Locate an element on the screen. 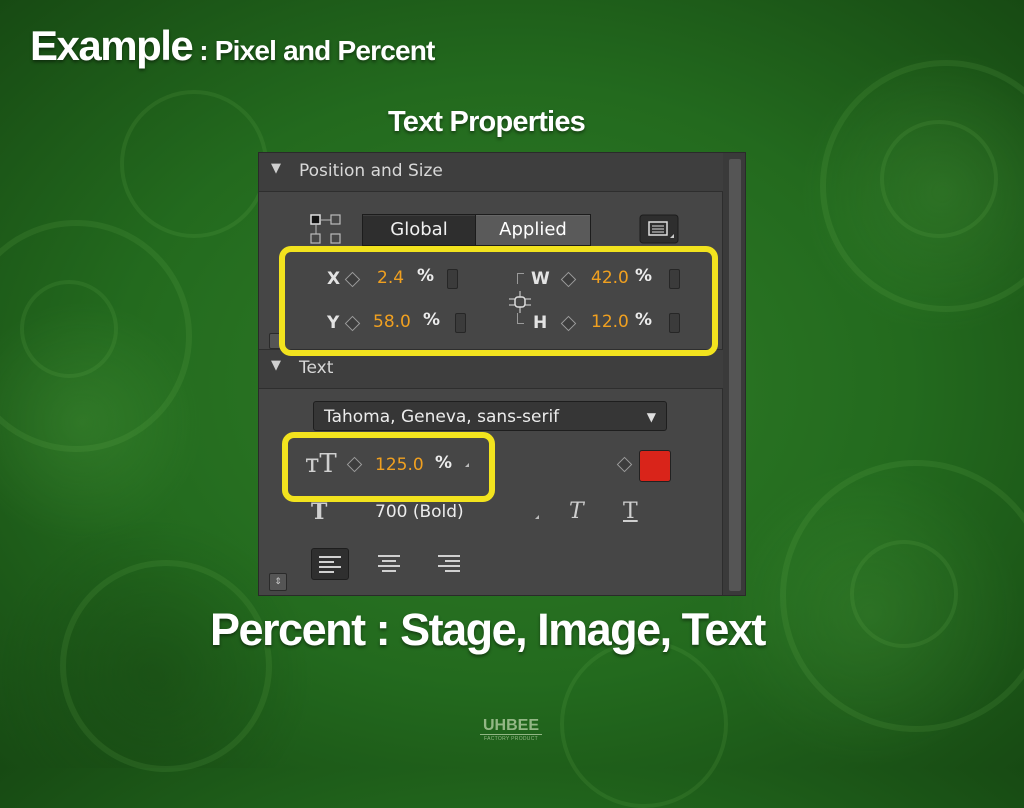 This screenshot has height=808, width=1024. uhbee-logo: UHBEE FACTORY PRODUCT is located at coordinates (511, 730).